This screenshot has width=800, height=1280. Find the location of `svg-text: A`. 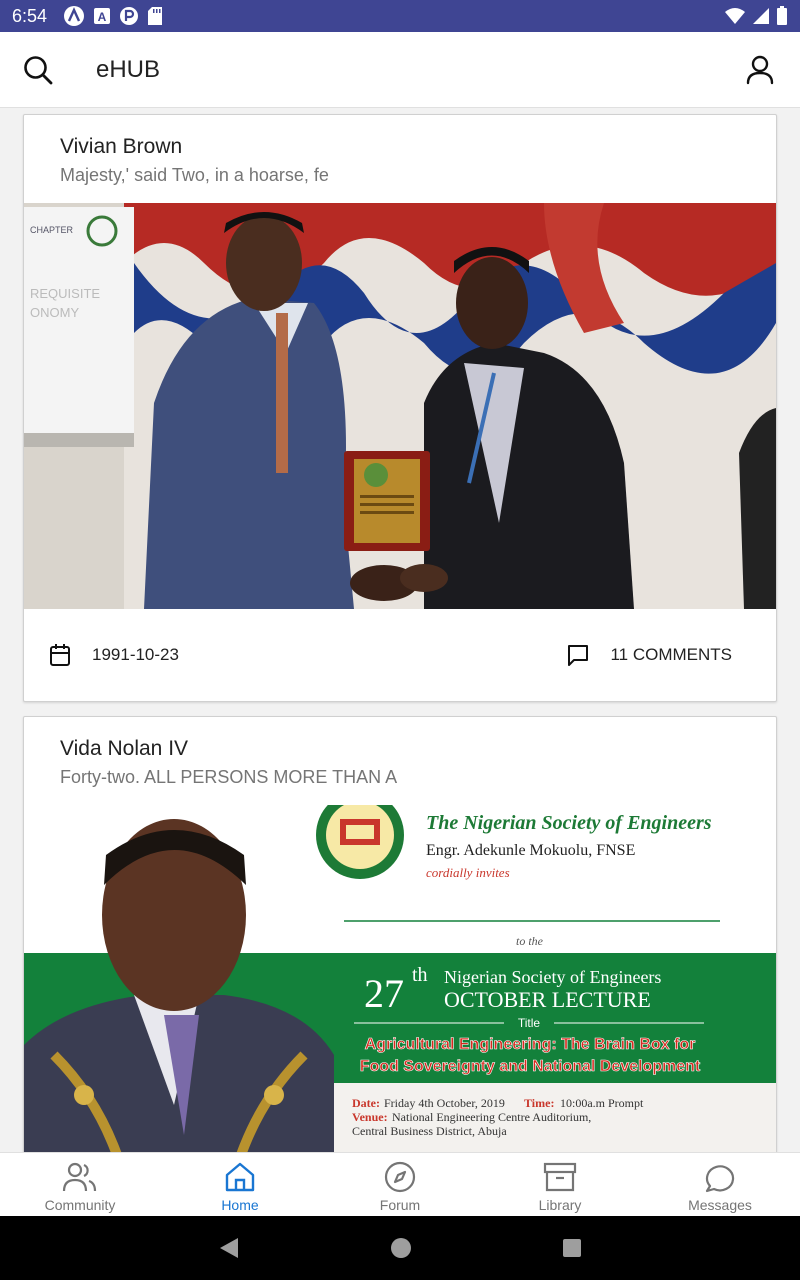

svg-text: A is located at coordinates (102, 17).